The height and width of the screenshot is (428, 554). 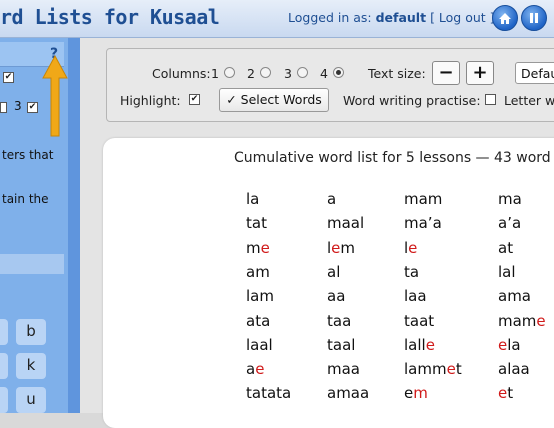 I want to click on word-item: lal, so click(x=507, y=272).